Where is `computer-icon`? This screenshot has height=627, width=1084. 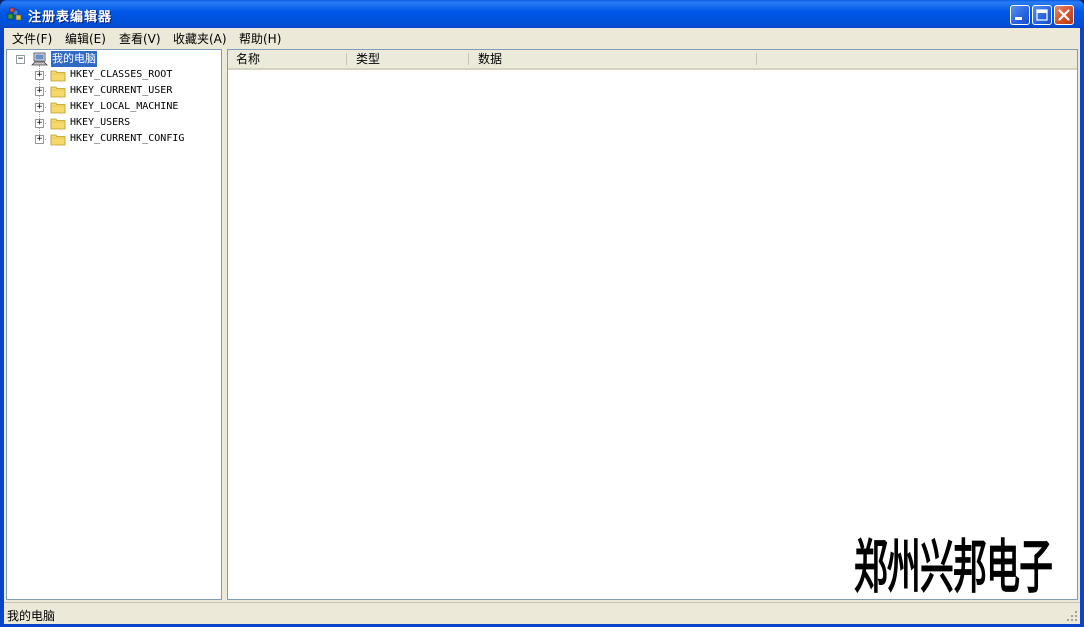 computer-icon is located at coordinates (39, 59).